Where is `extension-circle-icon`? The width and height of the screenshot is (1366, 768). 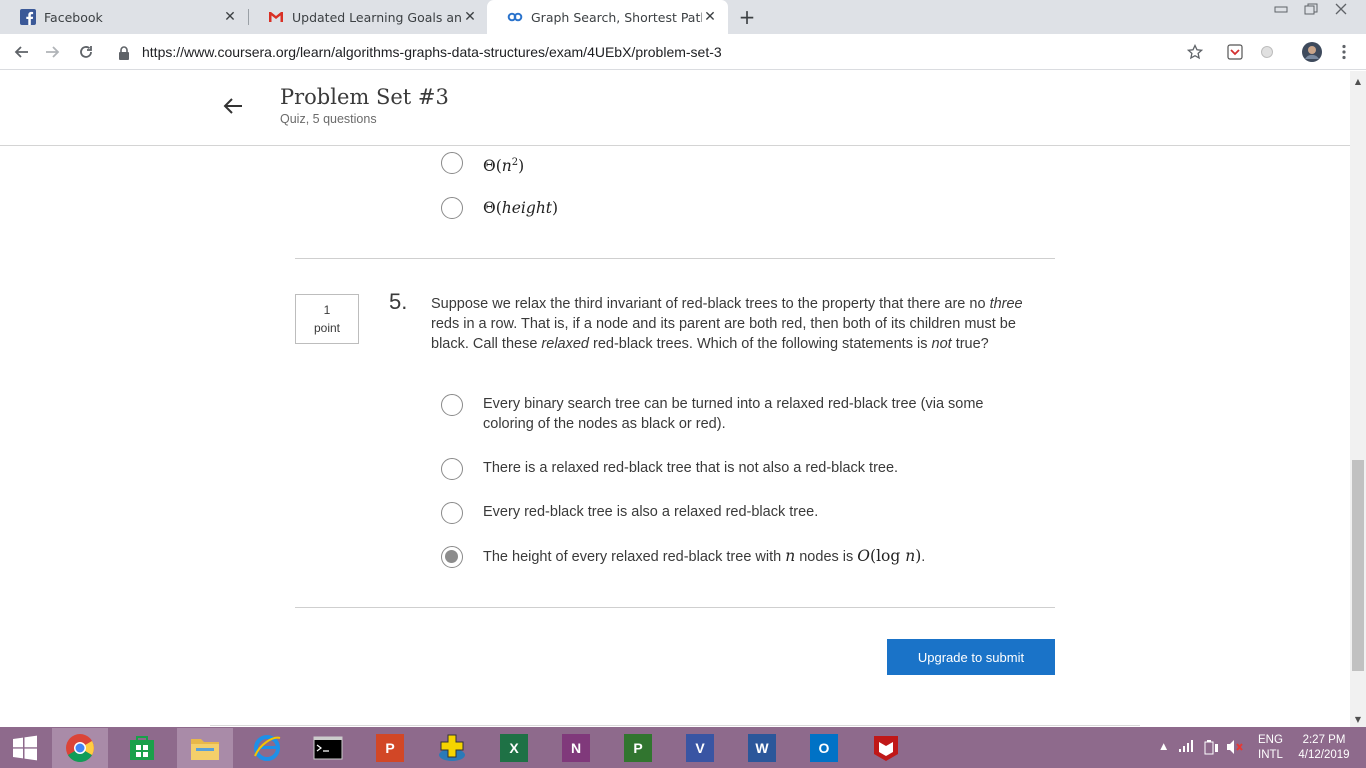 extension-circle-icon is located at coordinates (1267, 52).